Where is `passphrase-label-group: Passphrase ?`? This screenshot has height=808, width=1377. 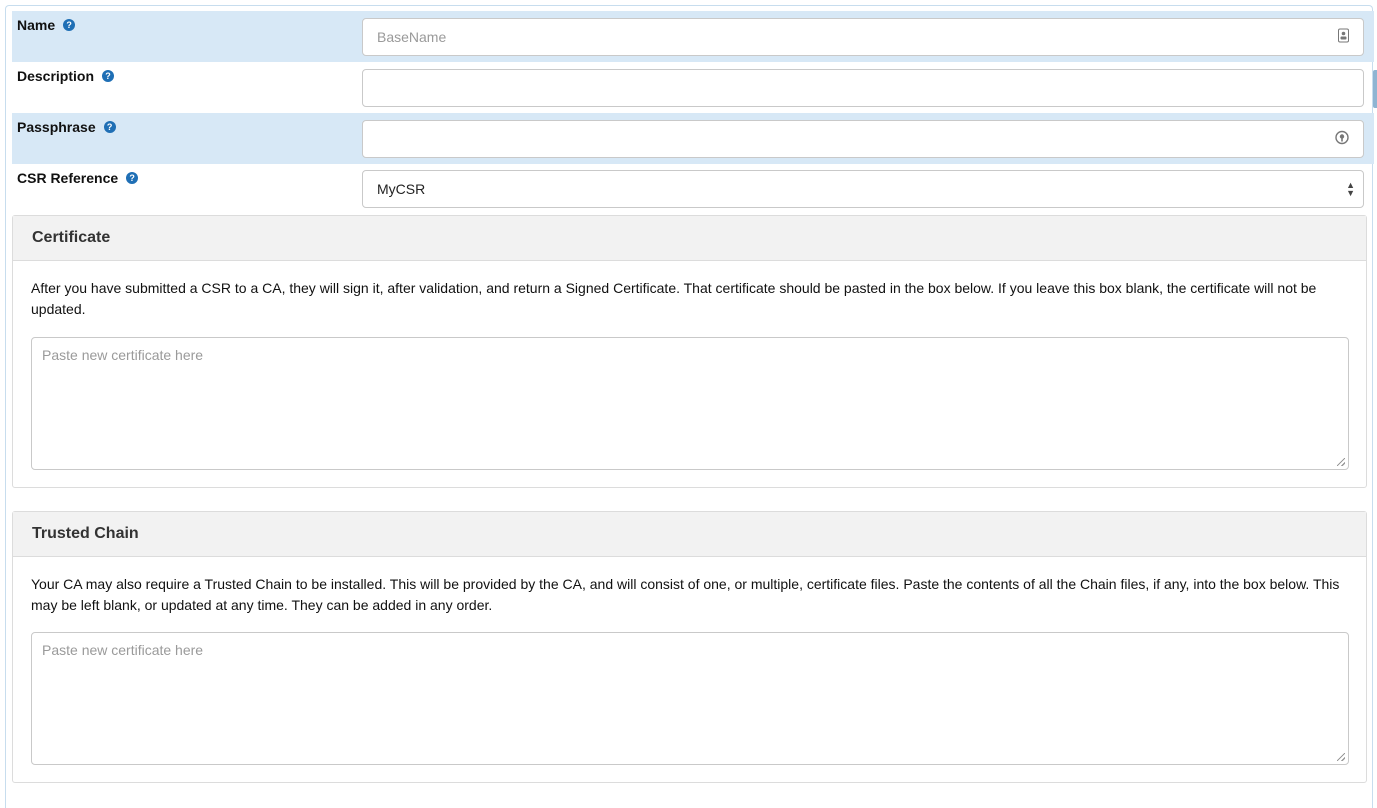
passphrase-label-group: Passphrase ? is located at coordinates (66, 127).